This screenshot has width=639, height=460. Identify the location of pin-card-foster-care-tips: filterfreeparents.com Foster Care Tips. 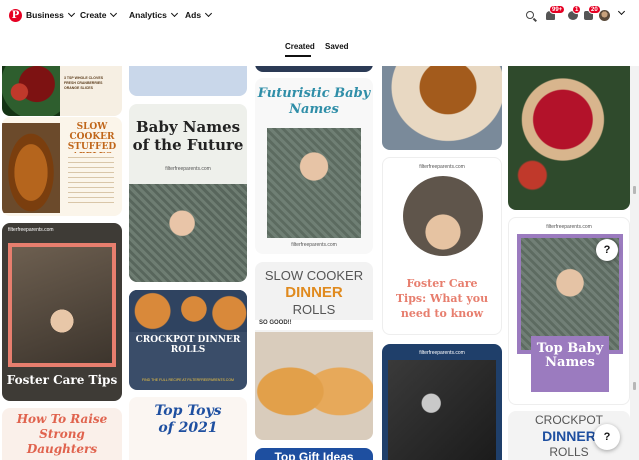
(62, 312).